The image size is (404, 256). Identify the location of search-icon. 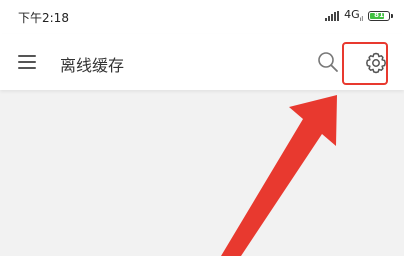
(328, 62).